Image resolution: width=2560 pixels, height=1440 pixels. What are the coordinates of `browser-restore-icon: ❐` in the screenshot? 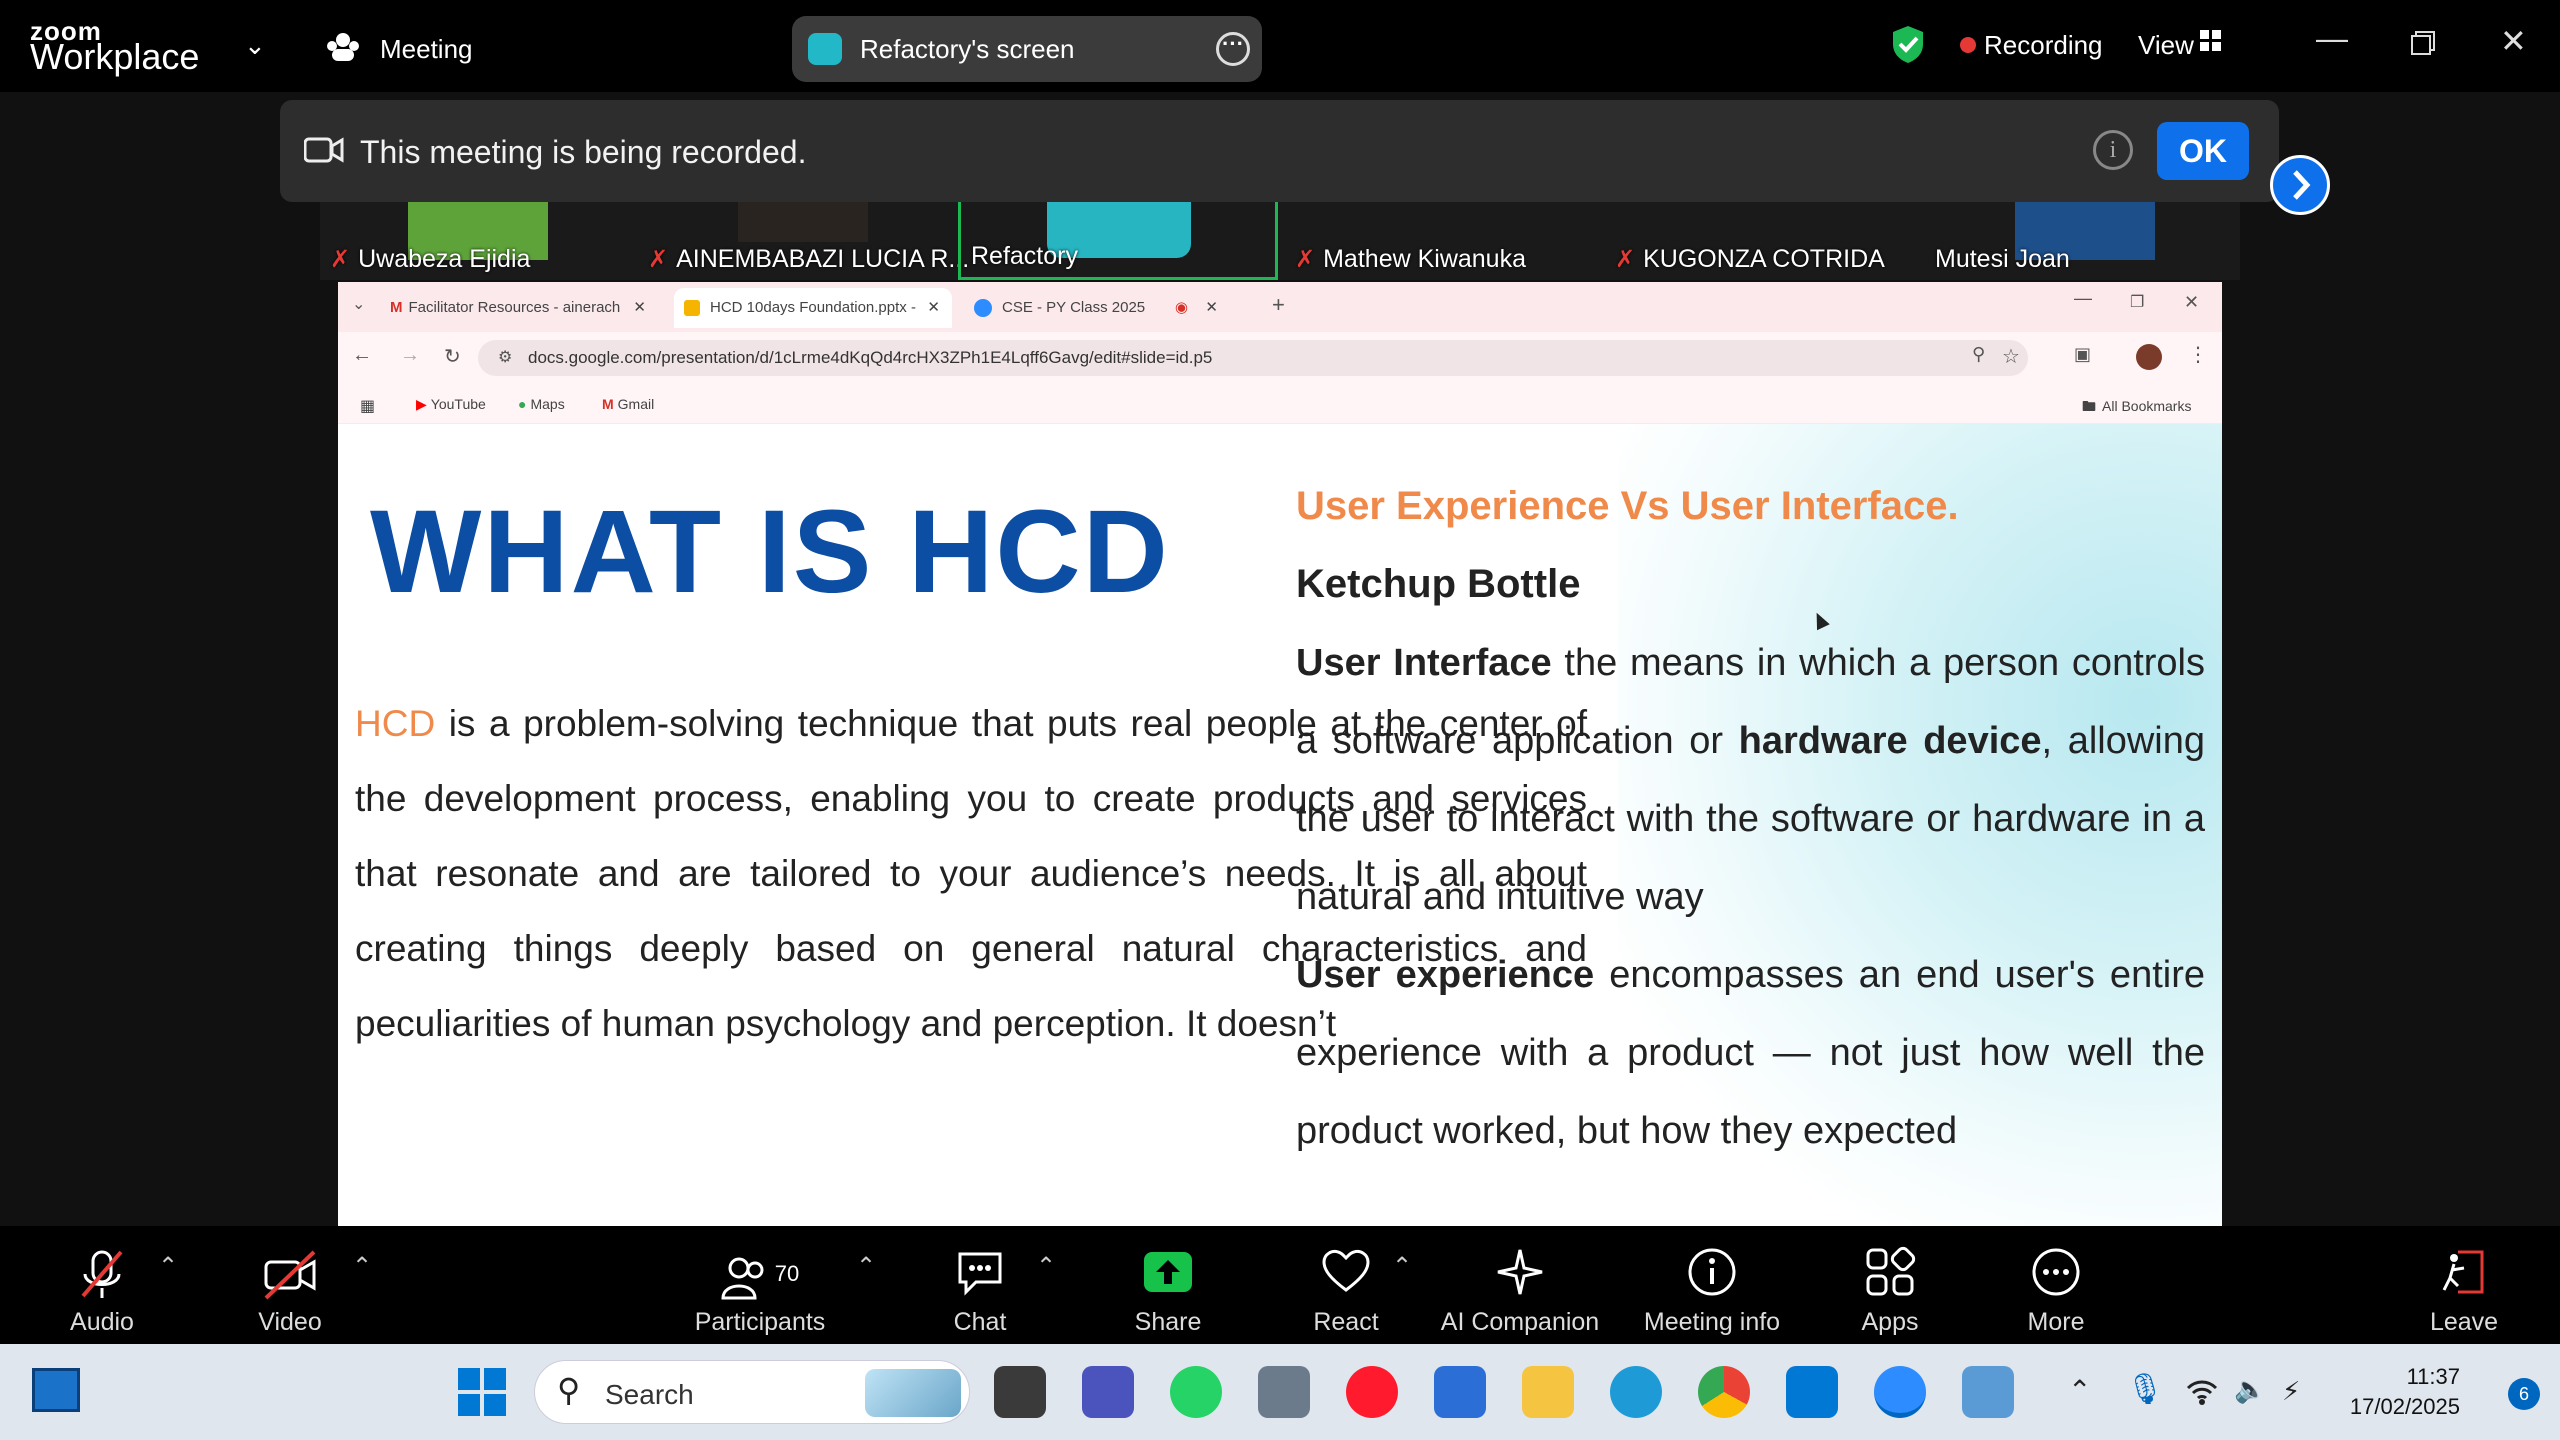 It's located at (2137, 302).